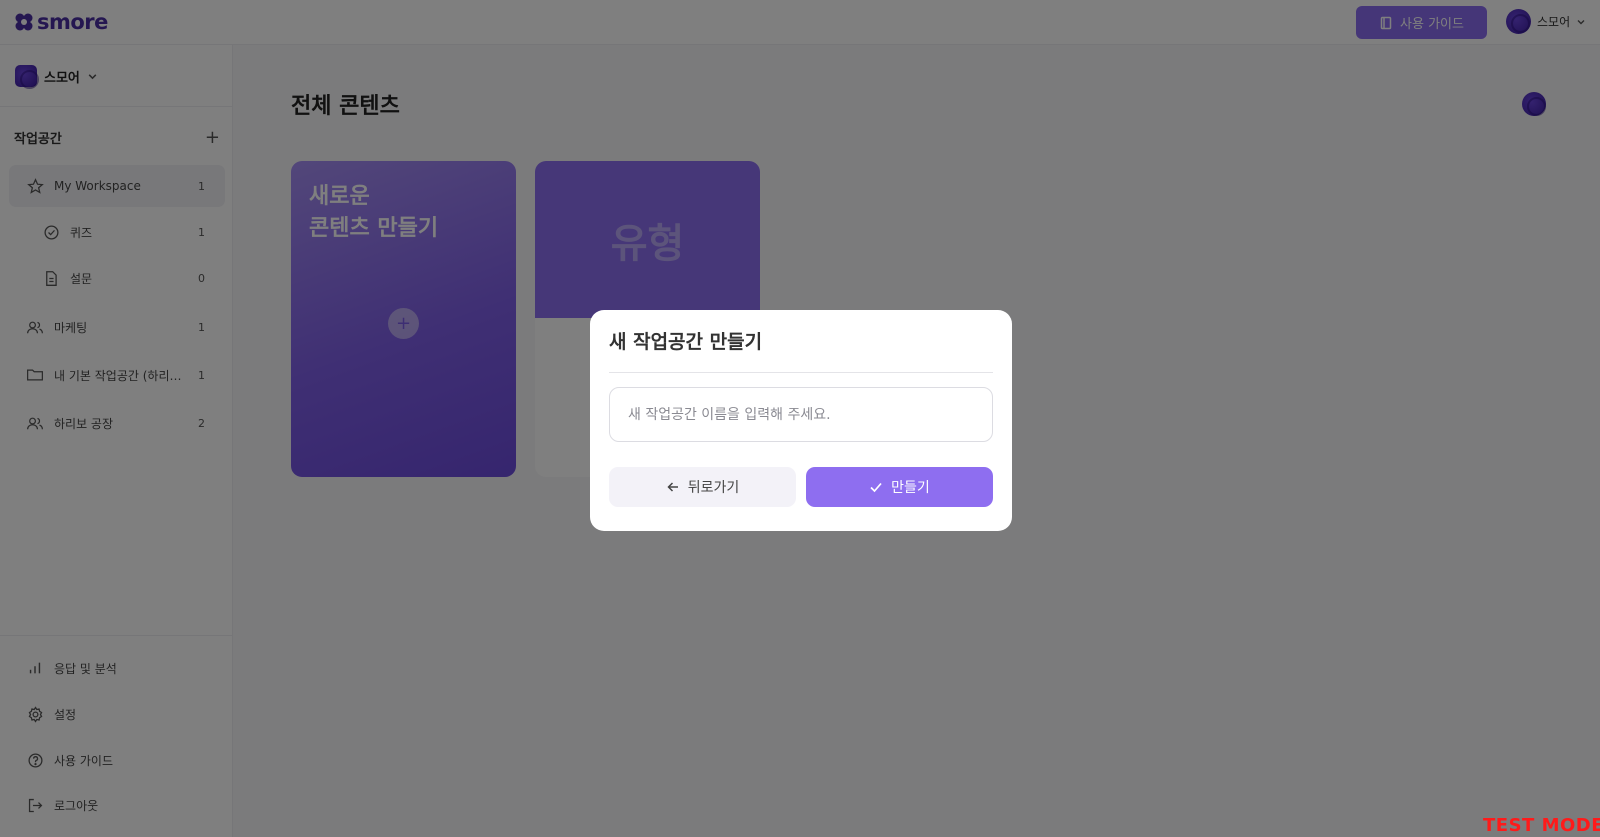 Image resolution: width=1600 pixels, height=837 pixels. What do you see at coordinates (686, 342) in the screenshot?
I see `modal-title: 새 작업공간 만들기` at bounding box center [686, 342].